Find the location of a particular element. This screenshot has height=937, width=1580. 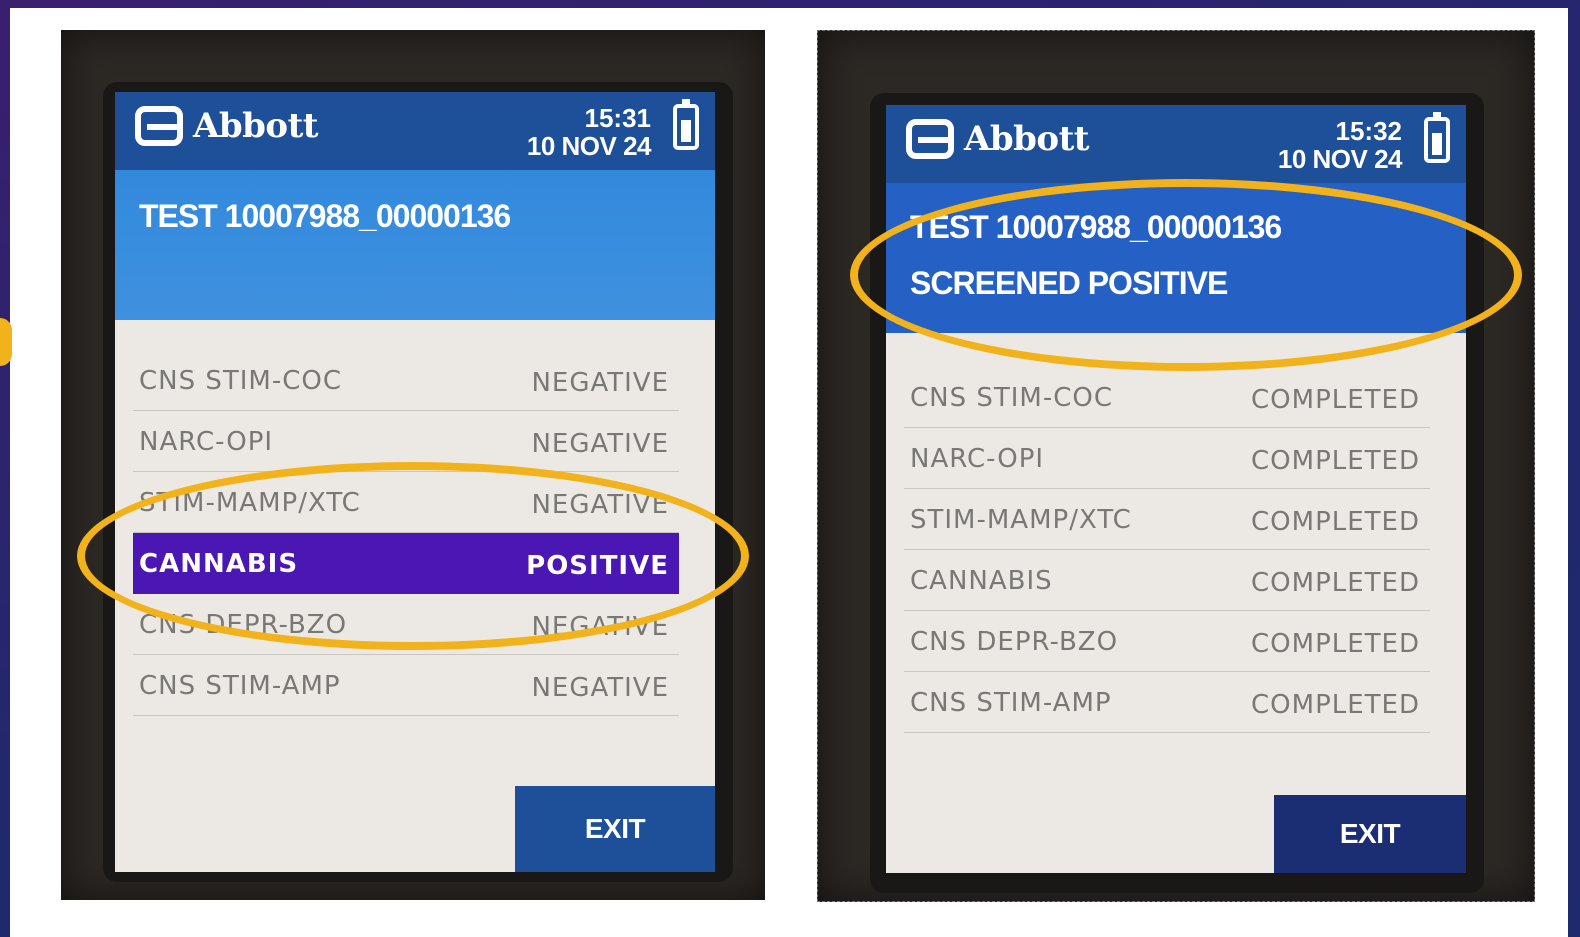

status-bar: Abbott 15:32 10 NOV 24 is located at coordinates (1176, 144).